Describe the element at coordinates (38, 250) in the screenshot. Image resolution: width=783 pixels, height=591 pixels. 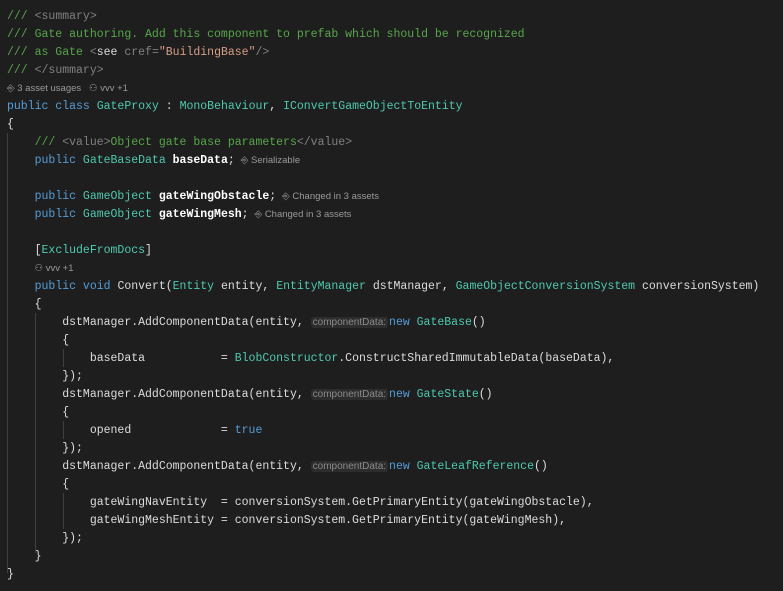
I see `code-text: [` at that location.